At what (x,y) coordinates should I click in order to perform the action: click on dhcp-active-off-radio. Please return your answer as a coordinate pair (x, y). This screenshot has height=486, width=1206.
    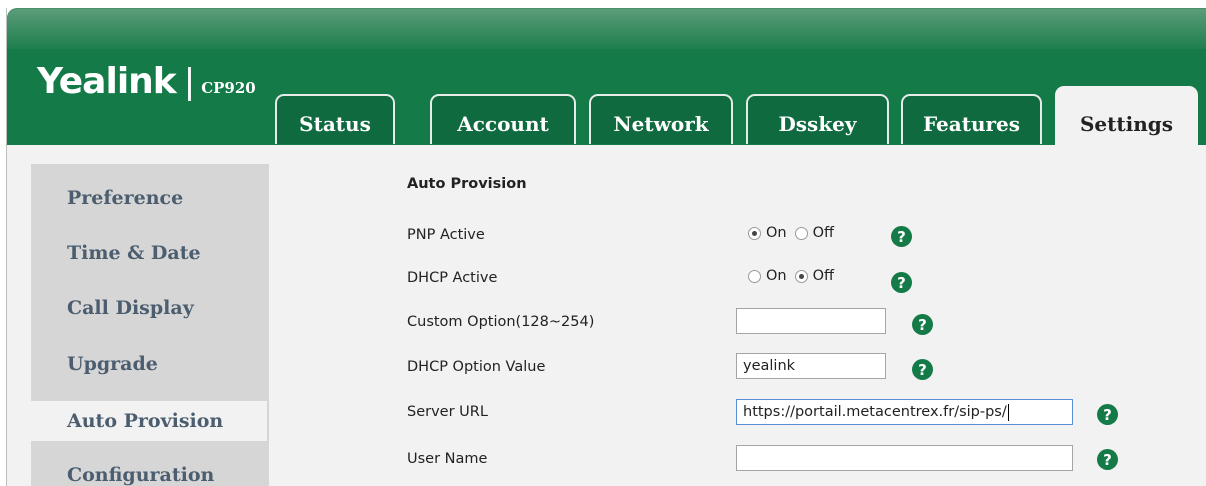
    Looking at the image, I should click on (801, 276).